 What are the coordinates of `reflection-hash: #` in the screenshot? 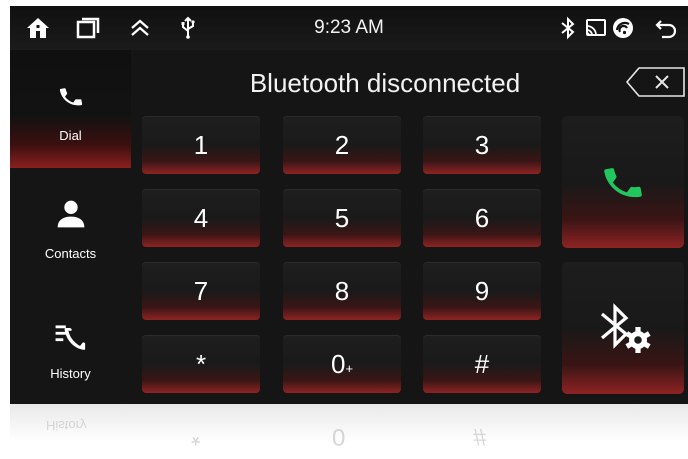 It's located at (480, 436).